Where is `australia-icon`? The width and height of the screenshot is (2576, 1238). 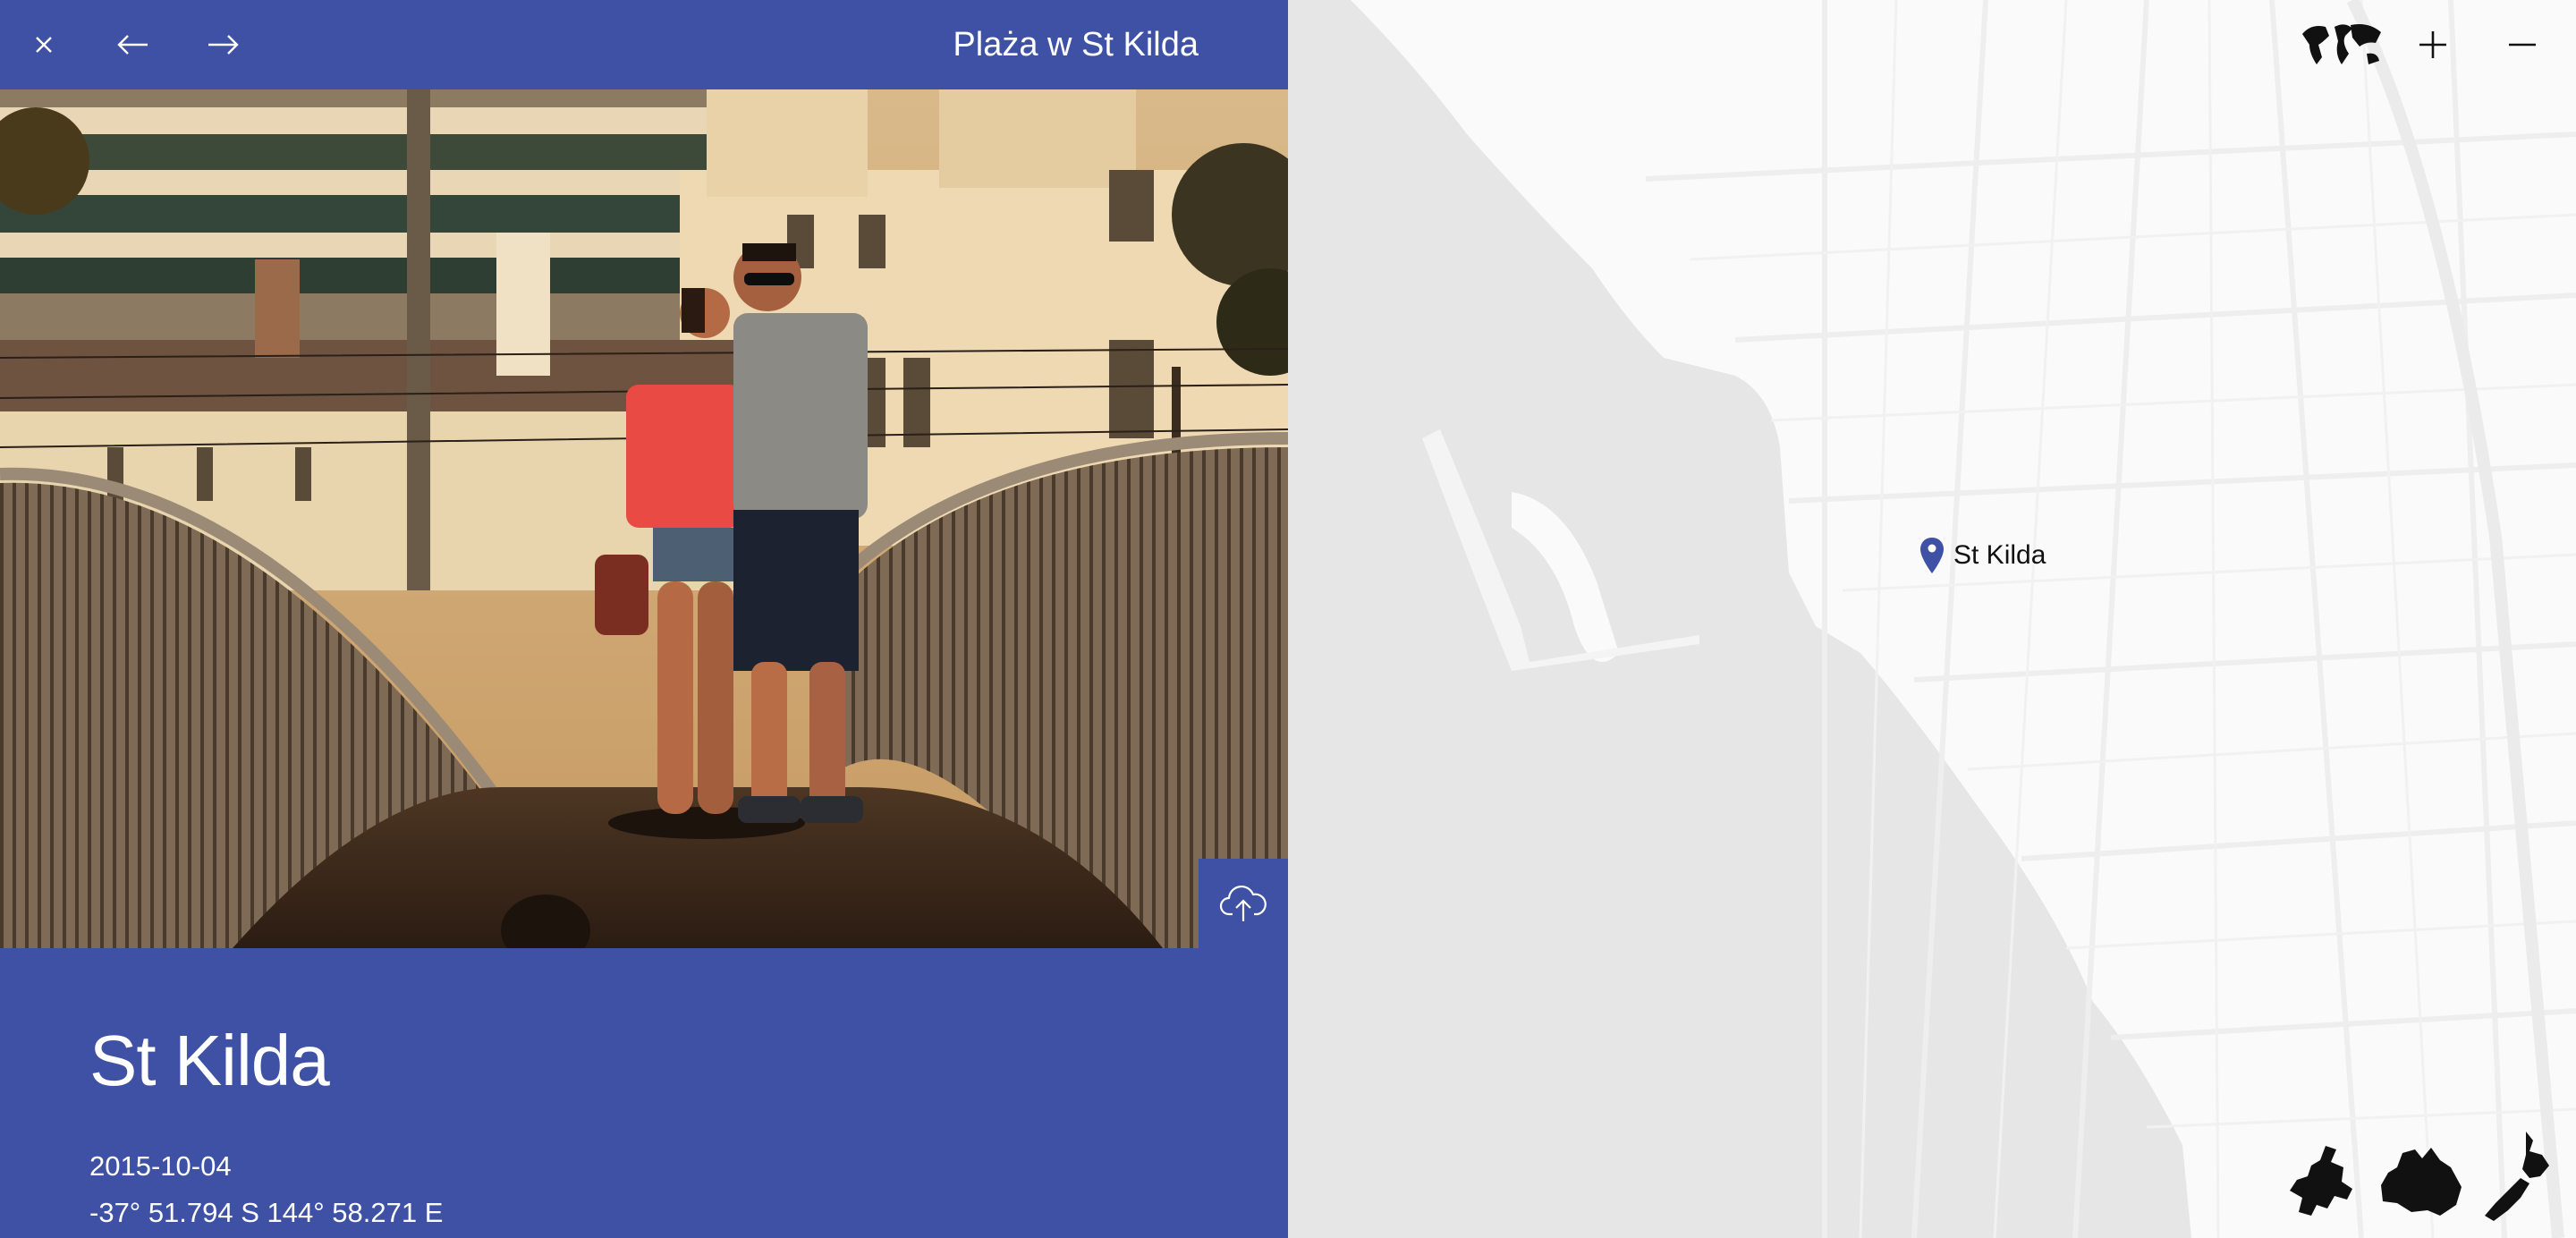
australia-icon is located at coordinates (2421, 1182).